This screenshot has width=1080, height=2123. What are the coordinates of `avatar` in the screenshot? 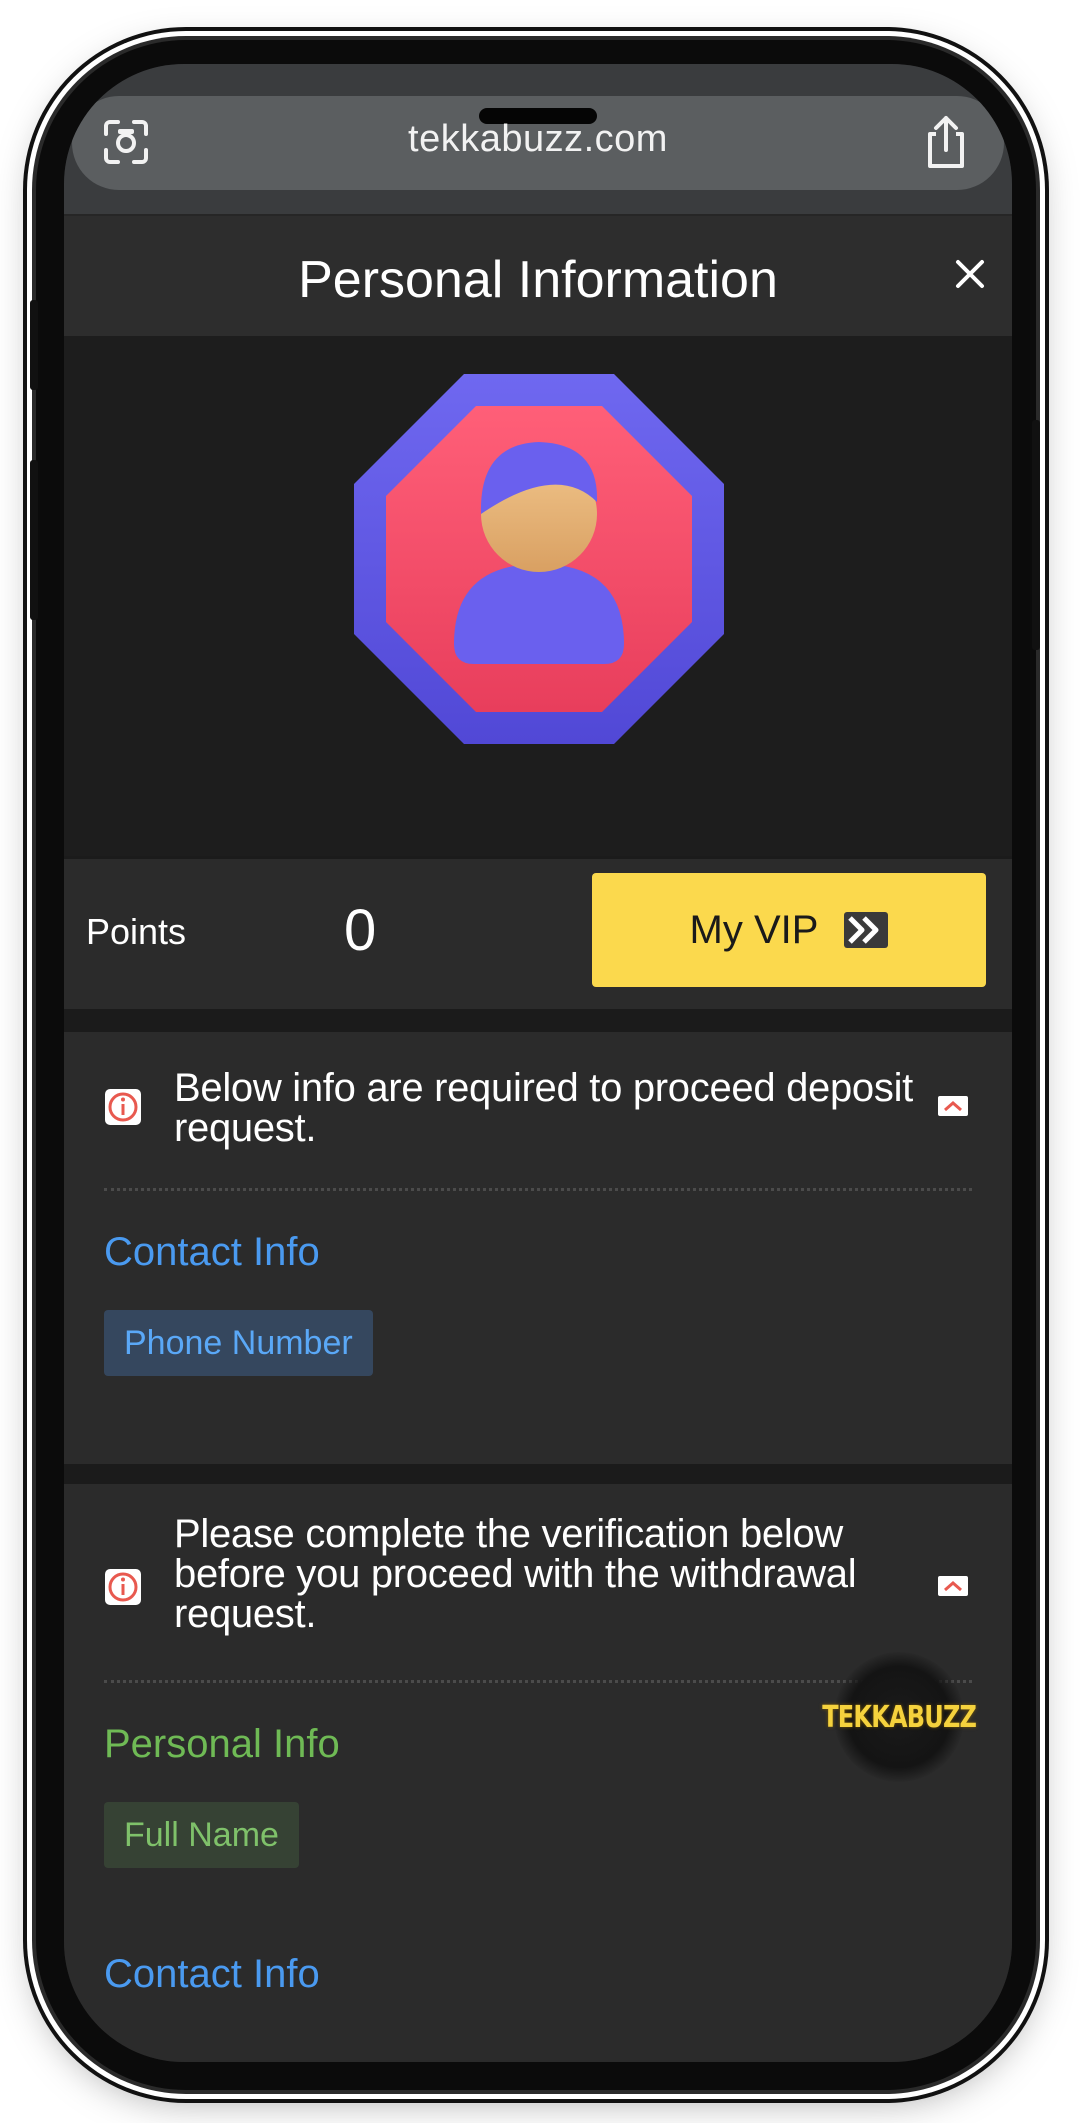 It's located at (539, 559).